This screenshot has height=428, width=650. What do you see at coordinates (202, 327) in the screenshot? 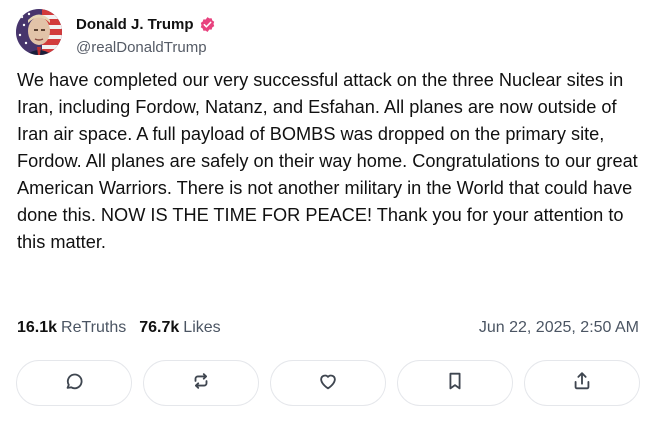
I see `likes-label: Likes` at bounding box center [202, 327].